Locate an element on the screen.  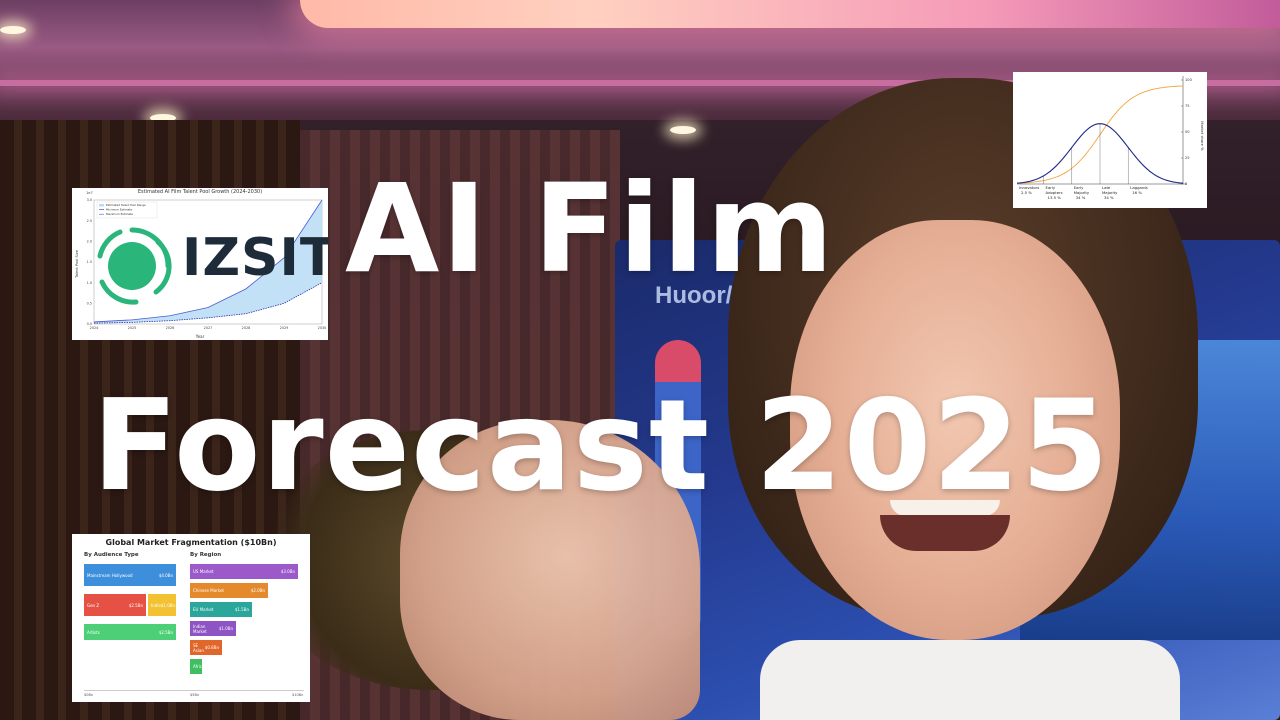
x-axis-line is located at coordinates (194, 690).